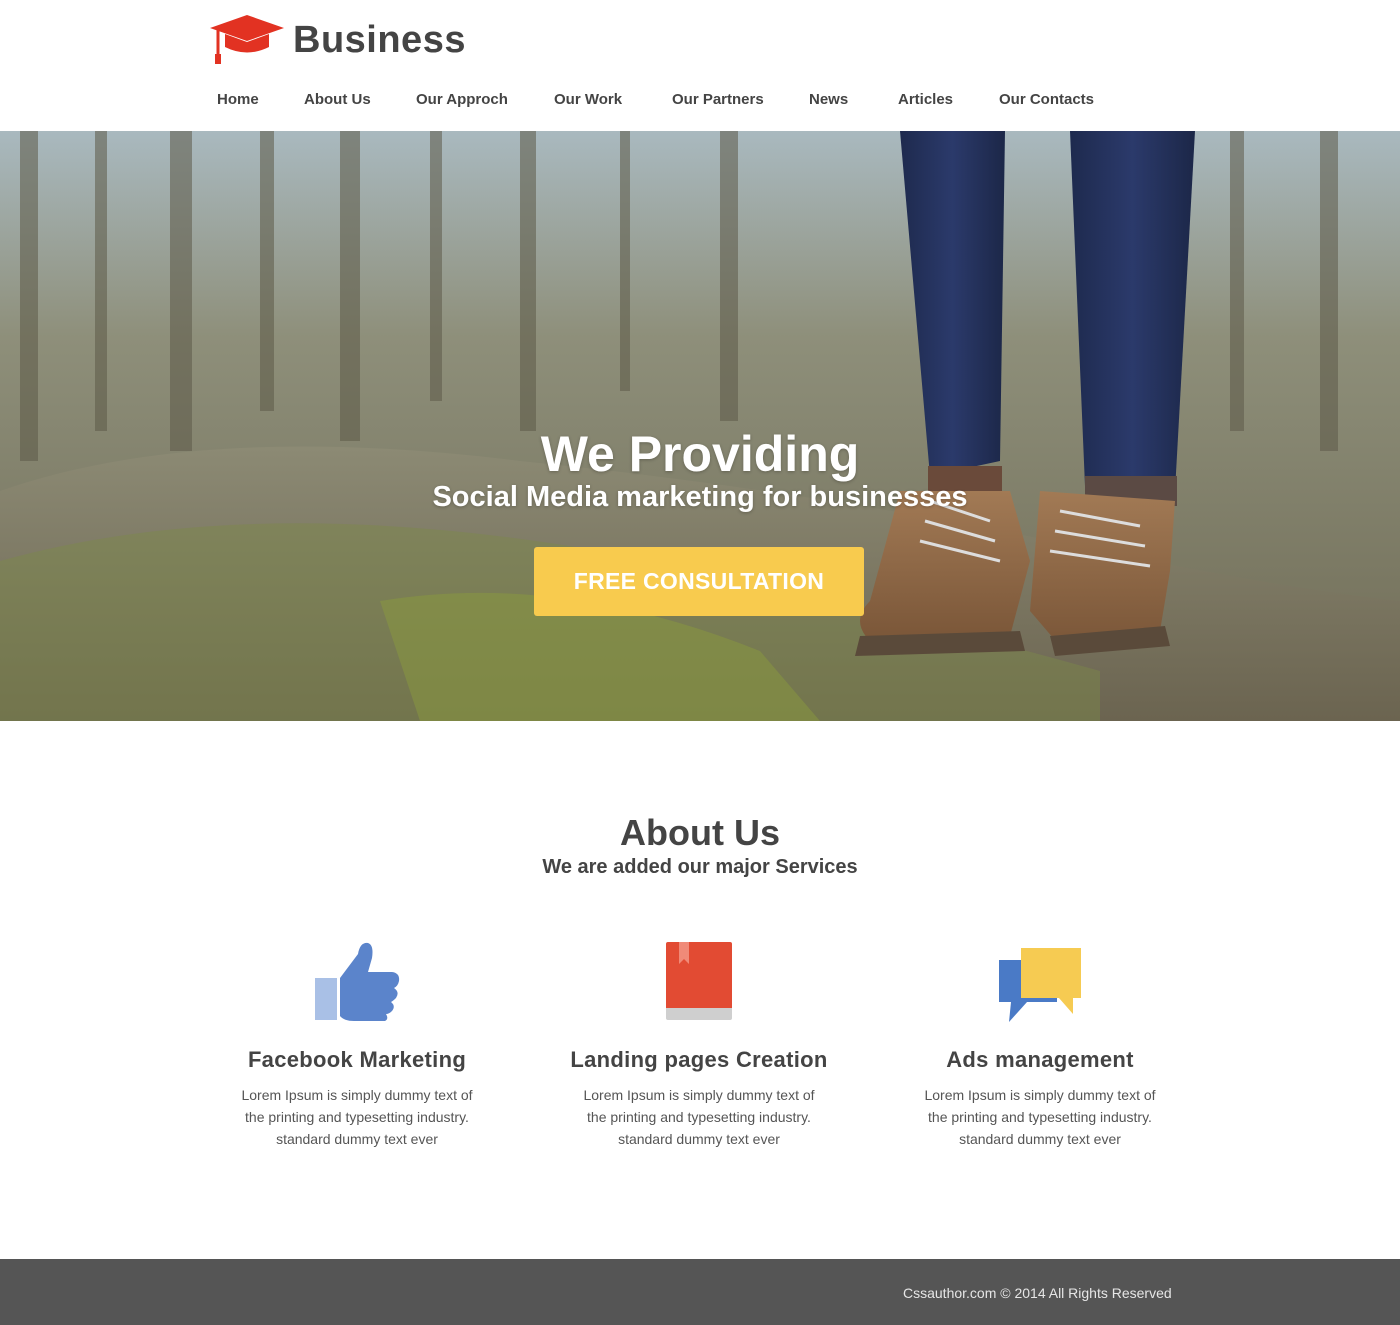  Describe the element at coordinates (699, 983) in the screenshot. I see `book-icon` at that location.